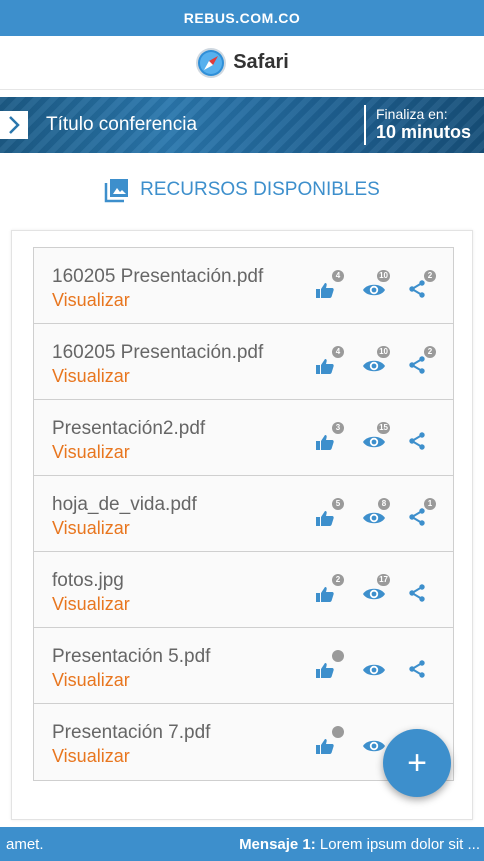 This screenshot has width=484, height=861. Describe the element at coordinates (124, 504) in the screenshot. I see `resource-name: hoja_de_vida.pdf` at that location.